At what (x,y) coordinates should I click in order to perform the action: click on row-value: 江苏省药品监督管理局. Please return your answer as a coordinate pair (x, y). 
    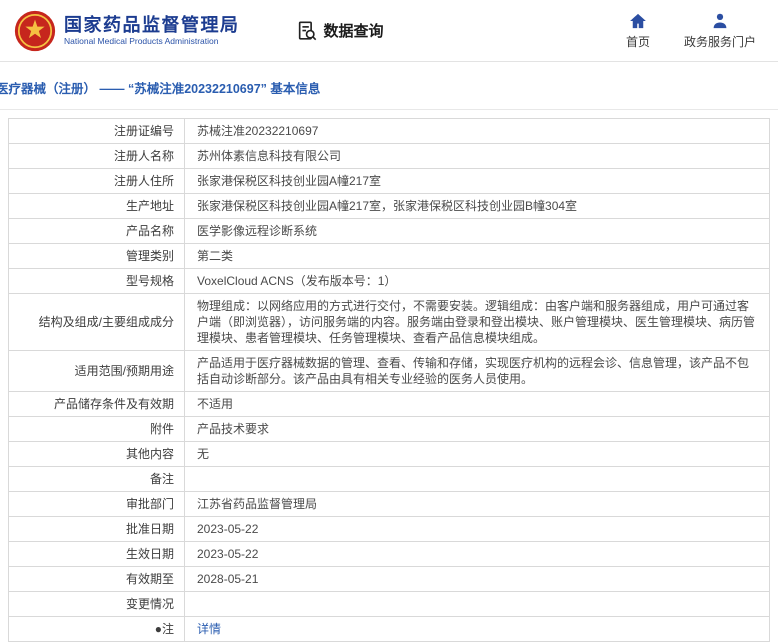
    Looking at the image, I should click on (477, 504).